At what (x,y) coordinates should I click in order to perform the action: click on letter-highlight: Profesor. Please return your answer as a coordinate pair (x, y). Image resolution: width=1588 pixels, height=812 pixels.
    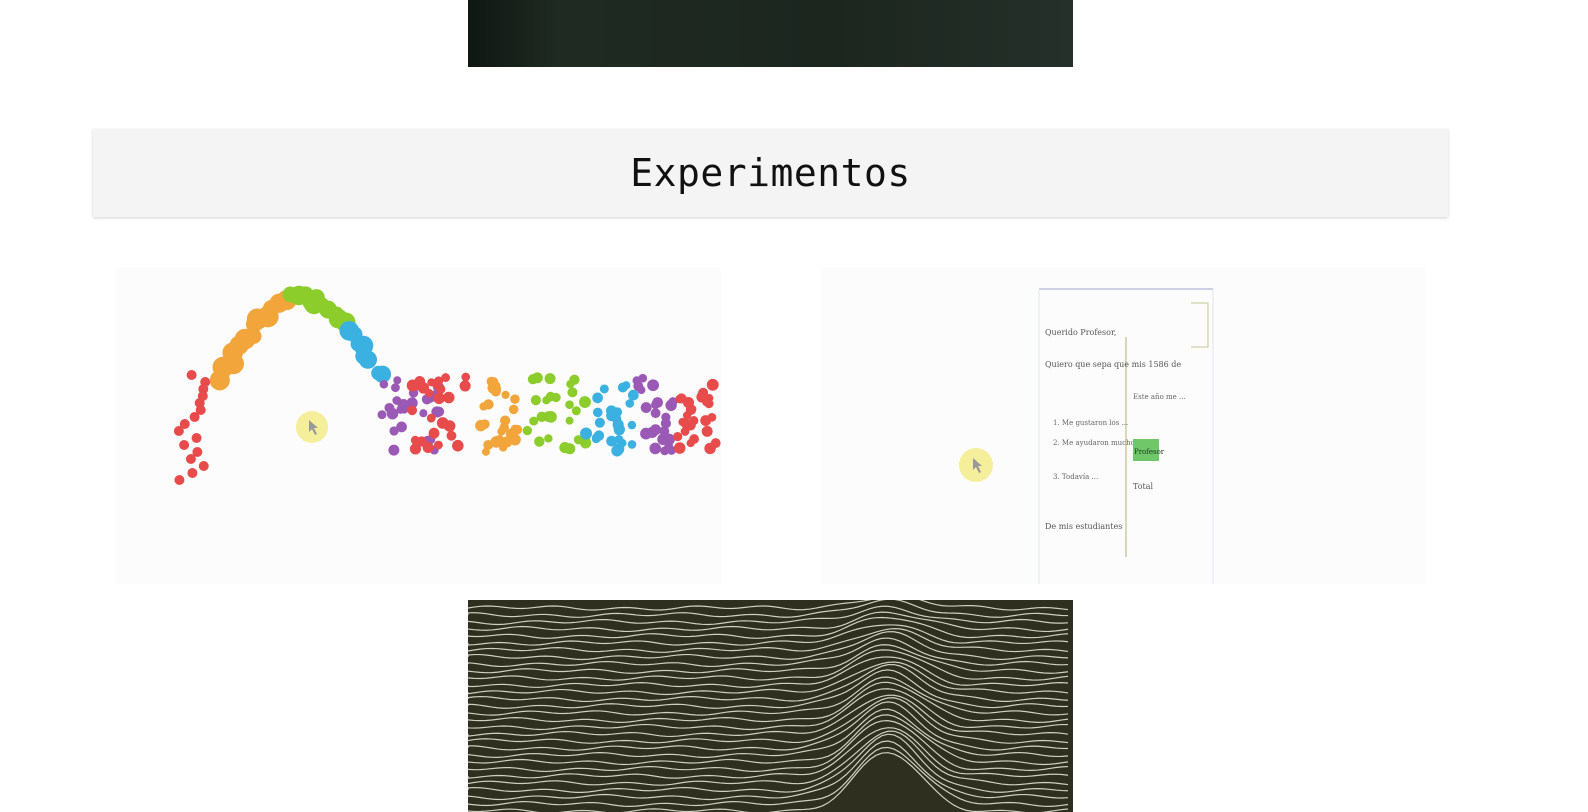
    Looking at the image, I should click on (1149, 452).